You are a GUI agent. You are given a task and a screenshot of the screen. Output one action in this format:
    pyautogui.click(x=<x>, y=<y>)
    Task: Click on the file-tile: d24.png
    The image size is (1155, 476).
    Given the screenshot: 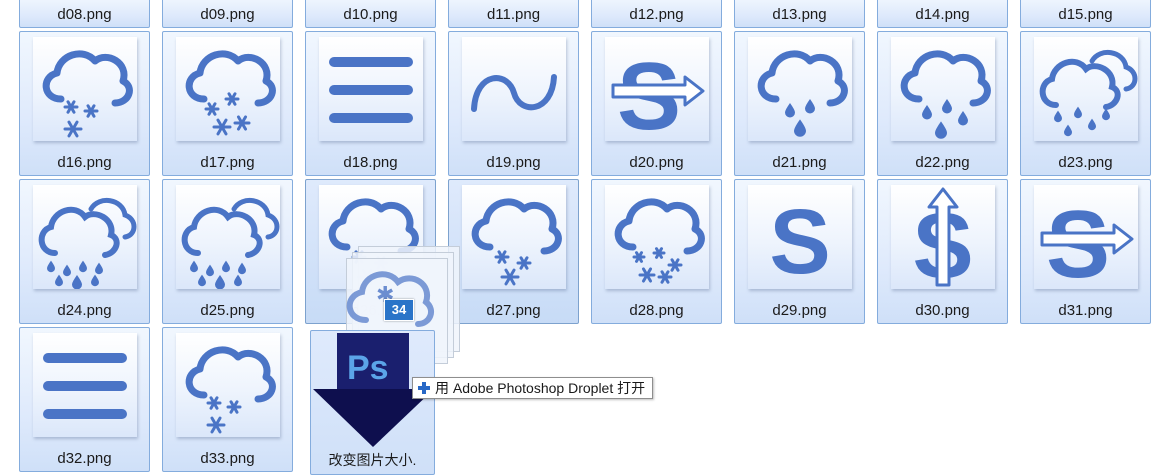 What is the action you would take?
    pyautogui.click(x=84, y=251)
    